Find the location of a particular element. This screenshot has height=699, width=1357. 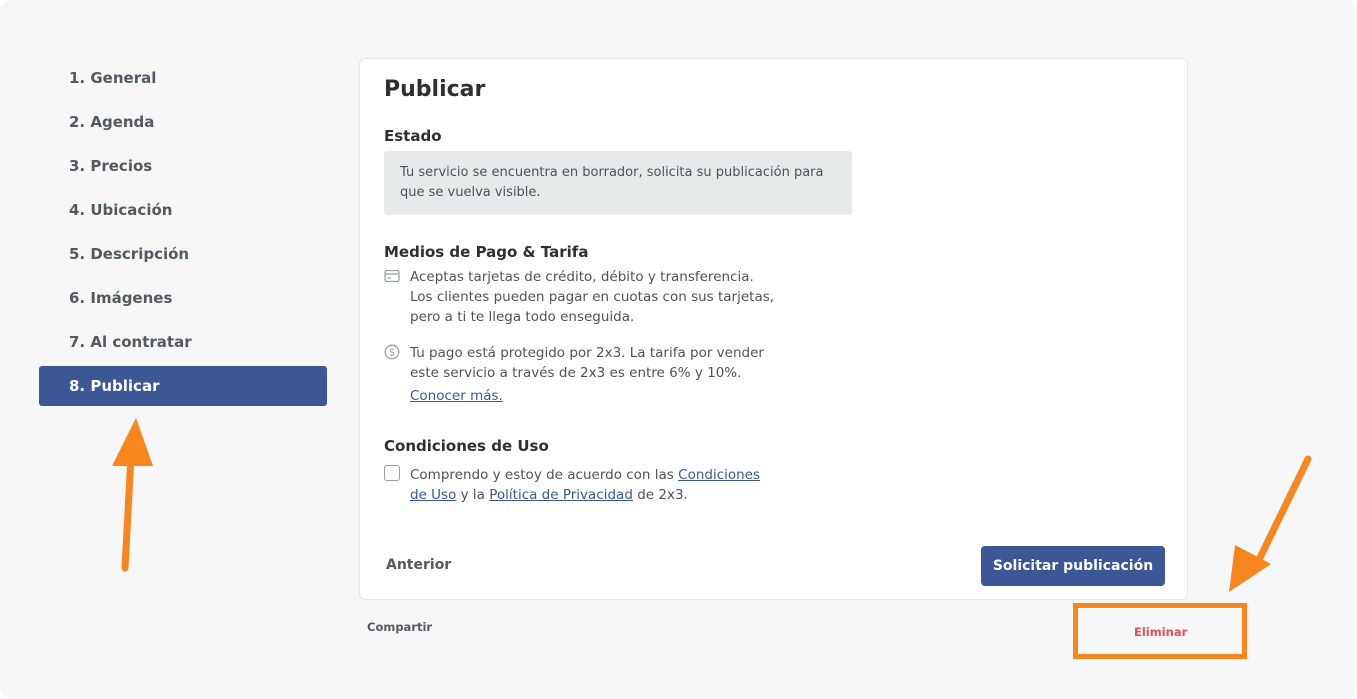

arrow-up-icon is located at coordinates (132, 495).